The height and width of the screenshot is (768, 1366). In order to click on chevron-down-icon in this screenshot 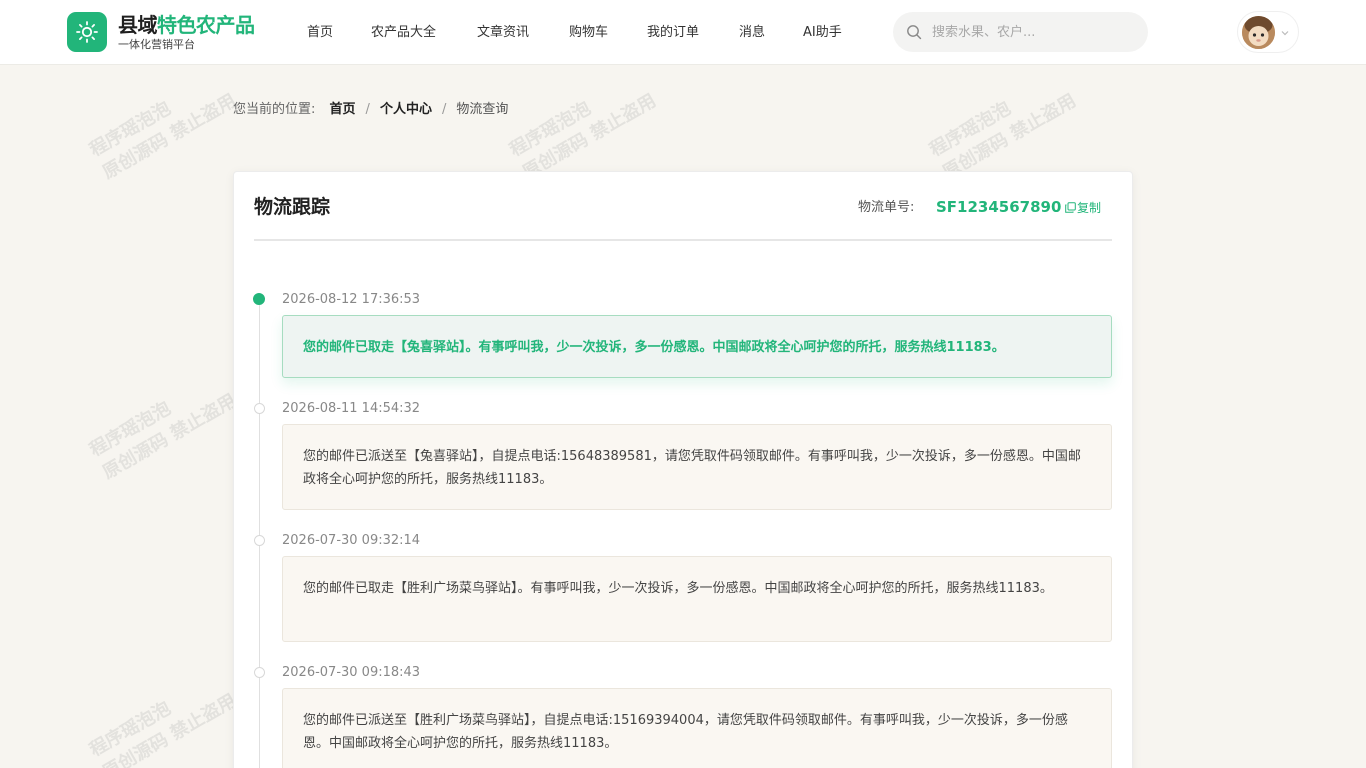, I will do `click(1285, 33)`.